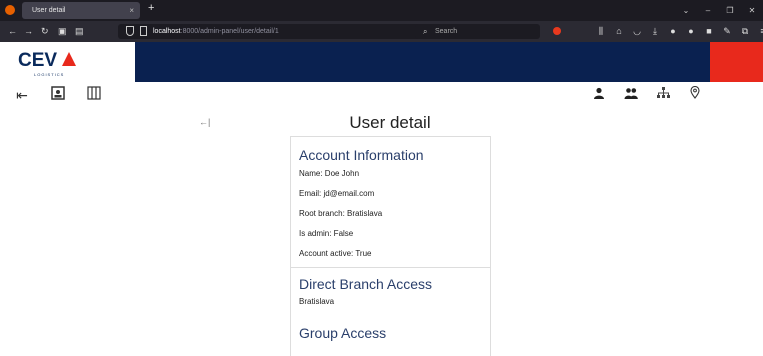  What do you see at coordinates (326, 233) in the screenshot?
I see `user-is-admin: Is admin: False` at bounding box center [326, 233].